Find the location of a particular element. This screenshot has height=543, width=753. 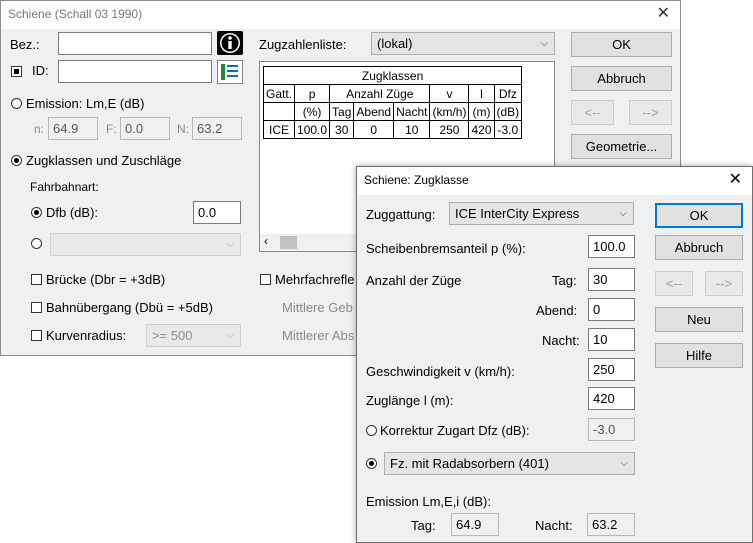

header-cell: p is located at coordinates (312, 93).